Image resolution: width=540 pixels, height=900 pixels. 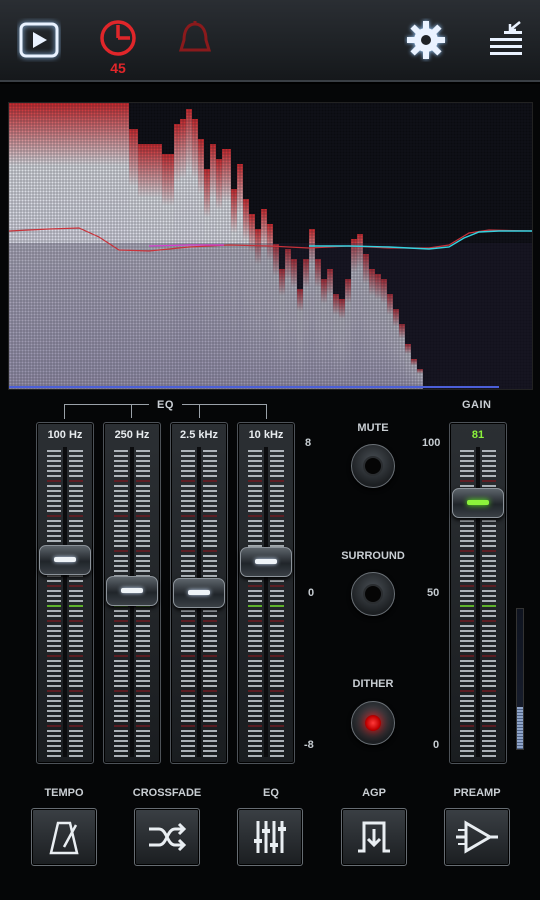 I want to click on preamp-button, so click(x=477, y=837).